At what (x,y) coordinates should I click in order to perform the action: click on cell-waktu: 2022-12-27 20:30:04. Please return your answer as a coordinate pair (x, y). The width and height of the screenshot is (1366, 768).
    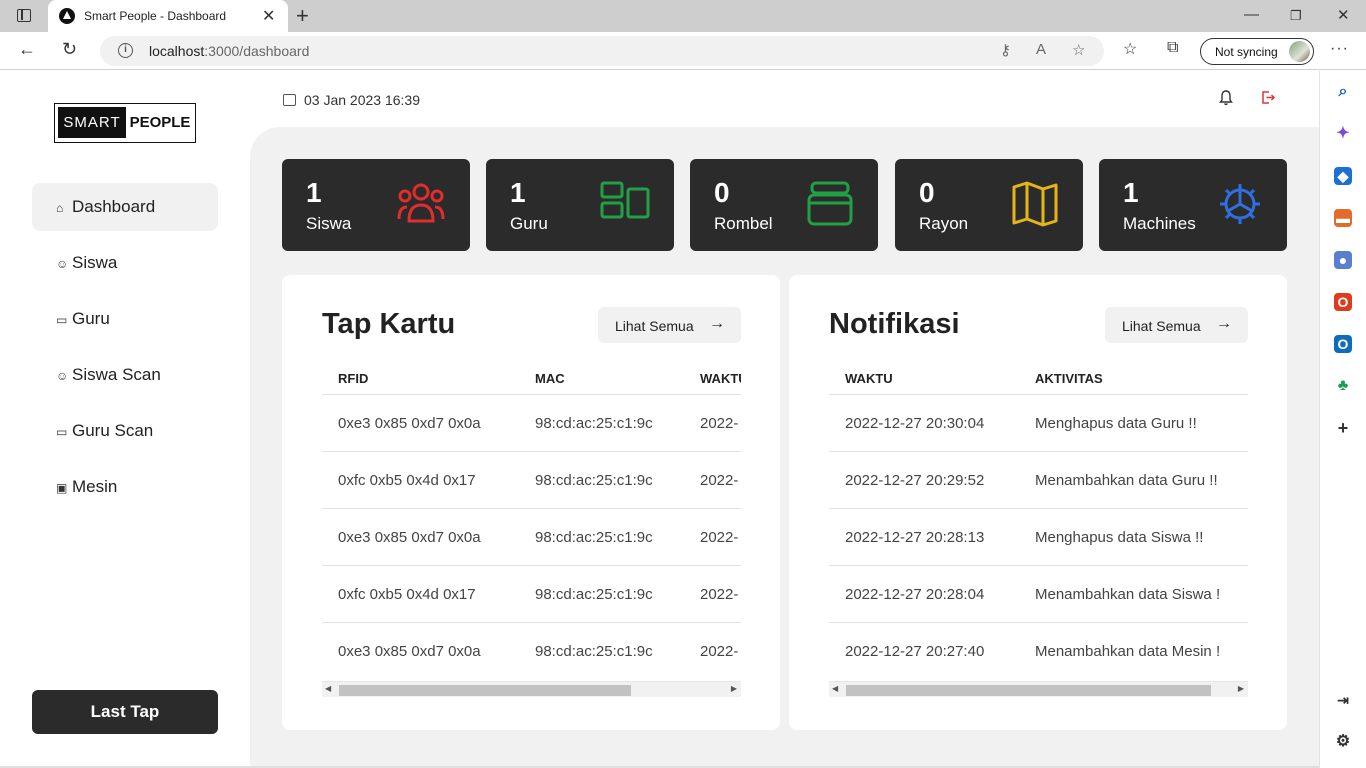
    Looking at the image, I should click on (915, 423).